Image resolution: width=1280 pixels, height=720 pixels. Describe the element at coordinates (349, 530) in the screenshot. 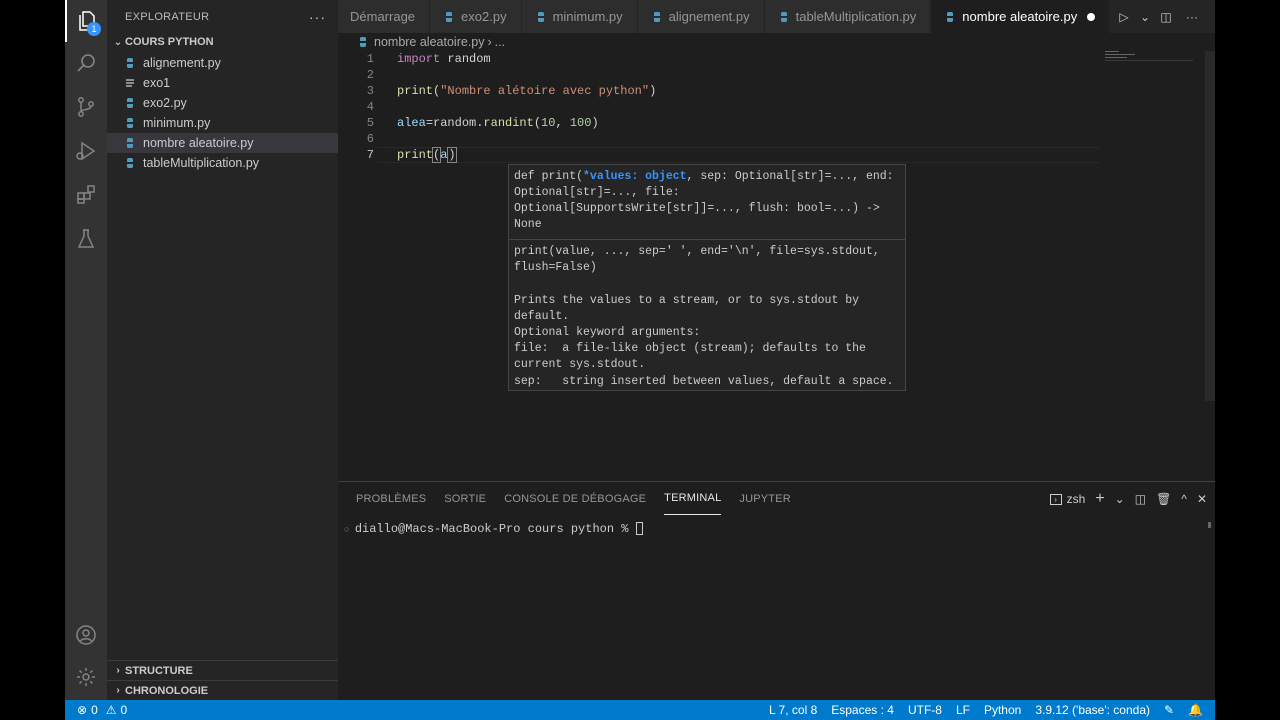

I see `prompt-indicator-icon: ○` at that location.